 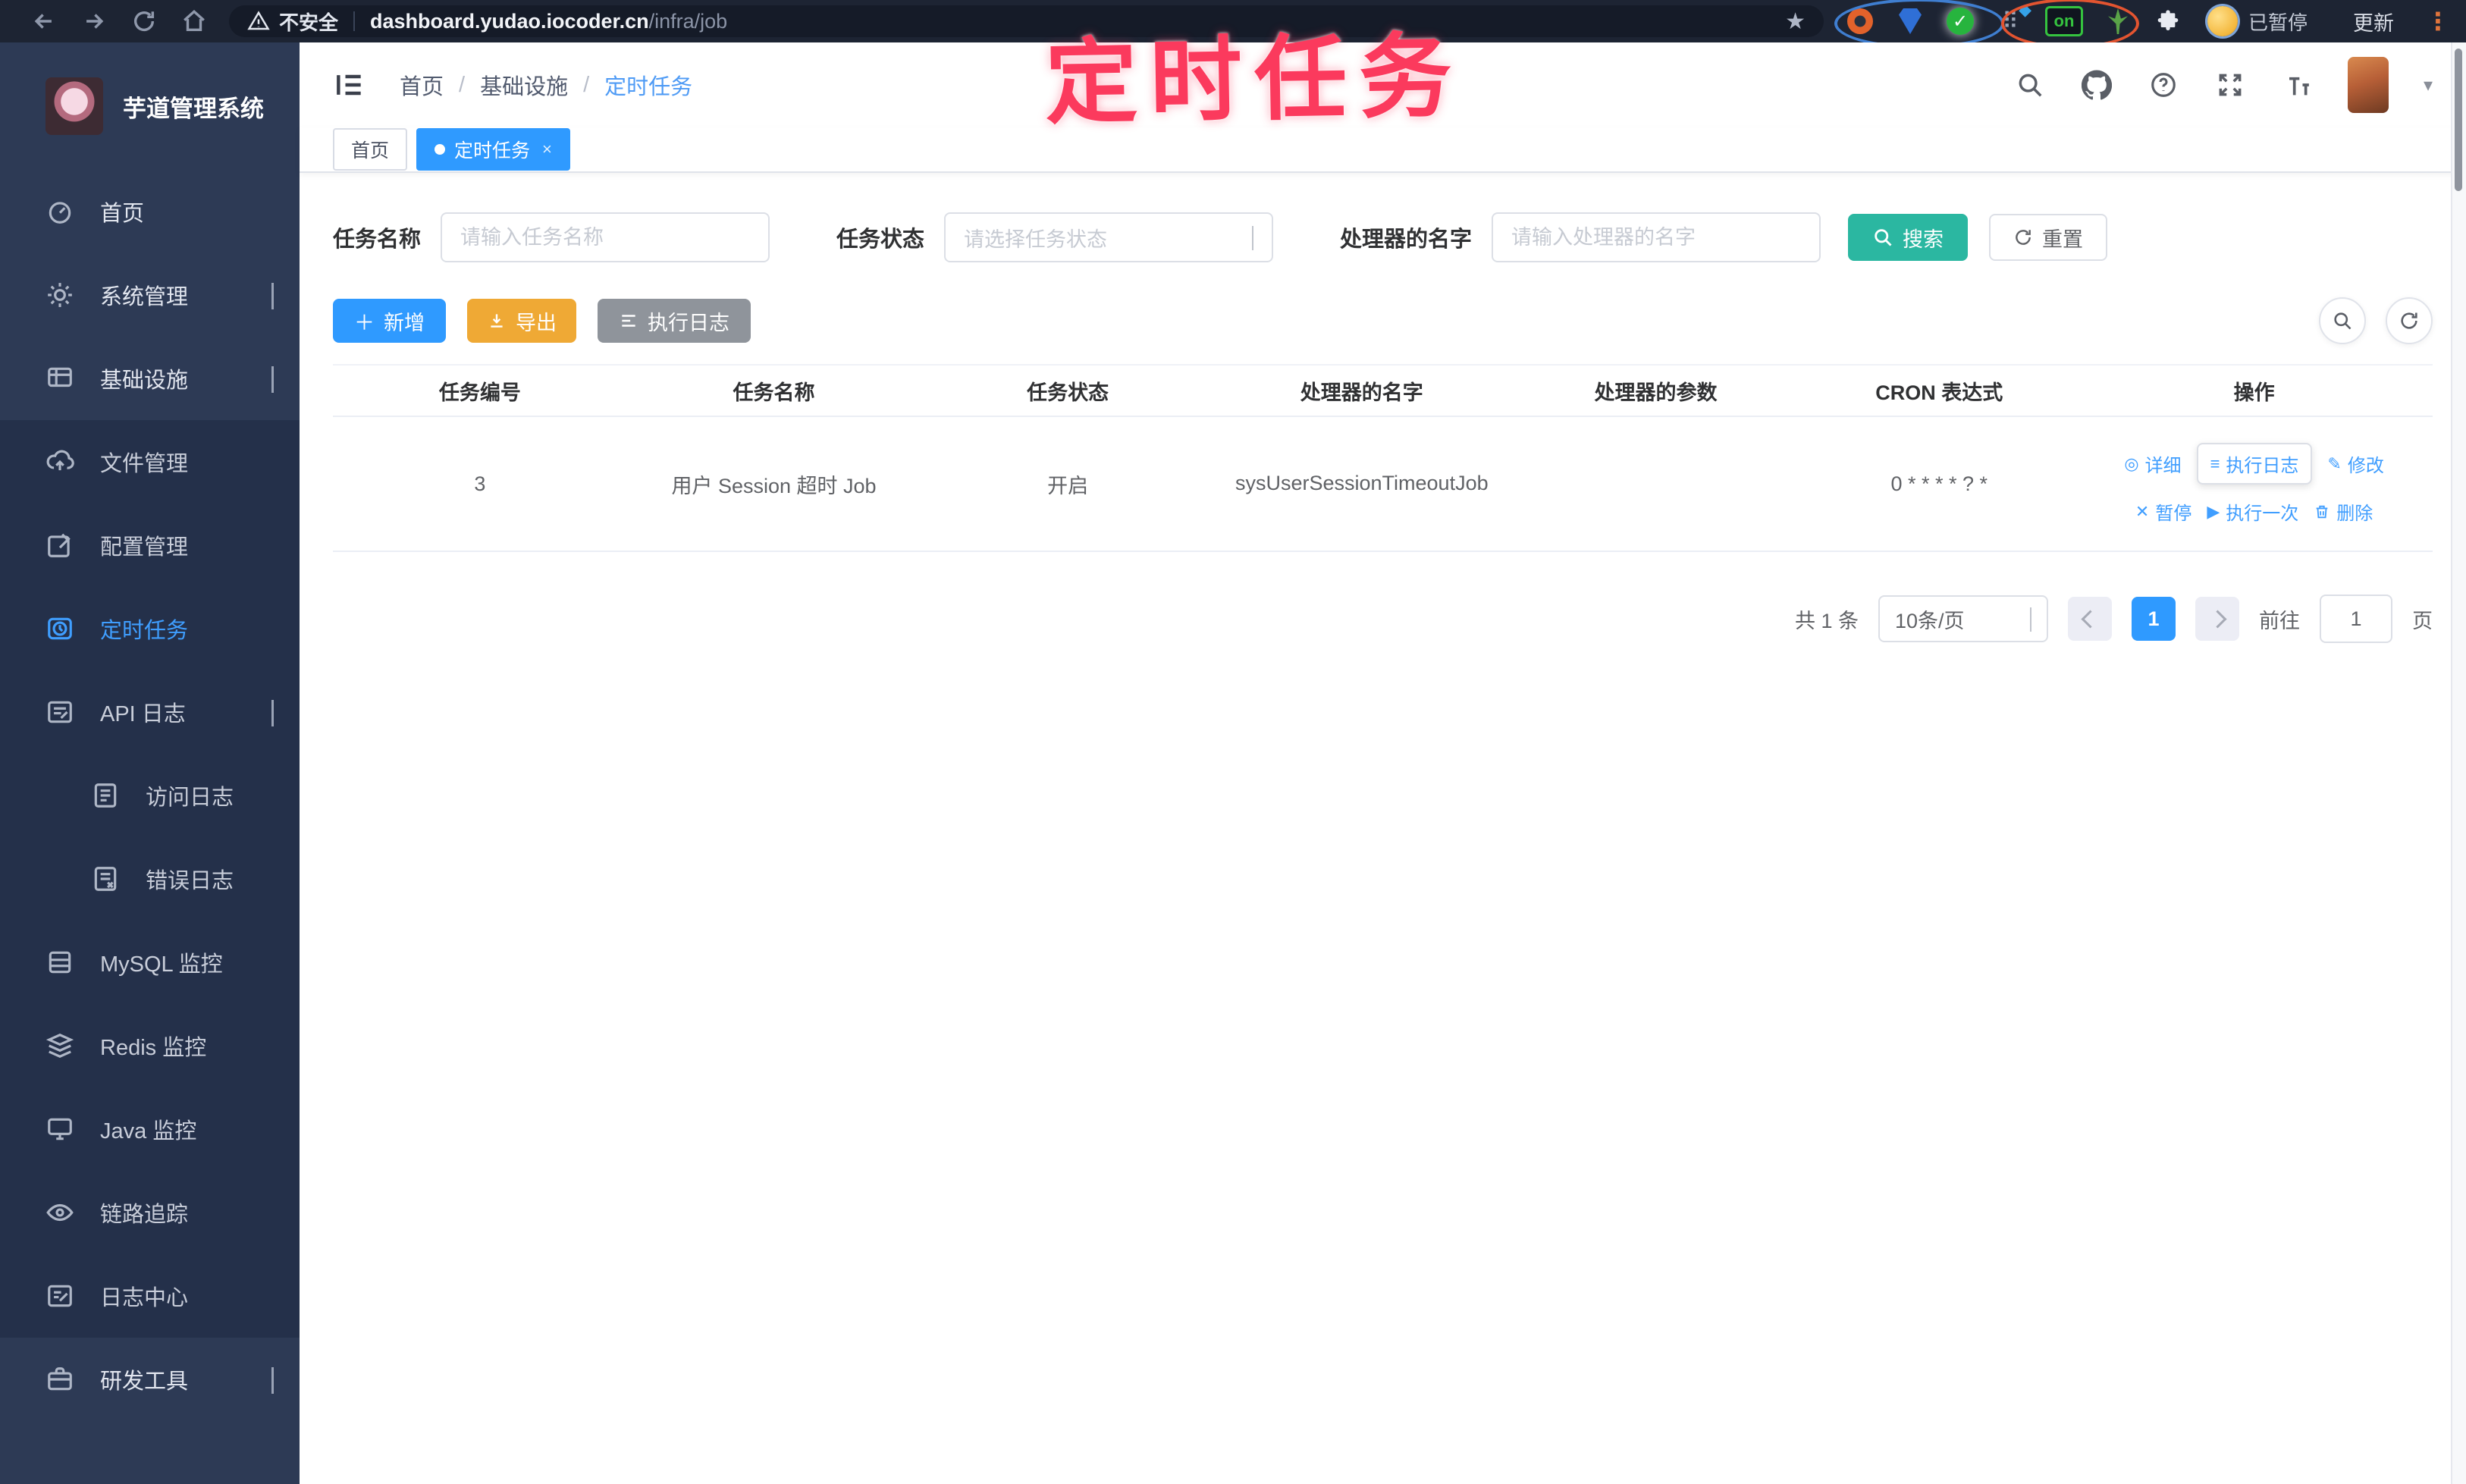 I want to click on prev-page-button, so click(x=2090, y=619).